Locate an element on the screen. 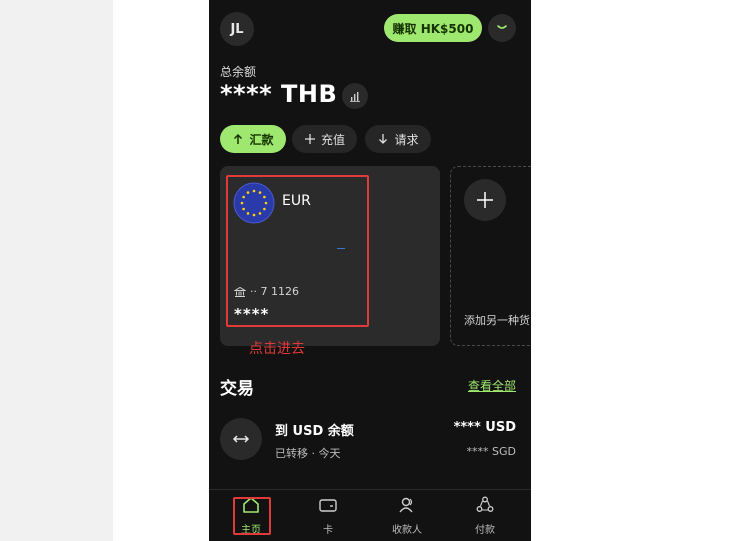 This screenshot has width=750, height=541. click-annotation: 点击进去 is located at coordinates (277, 349).